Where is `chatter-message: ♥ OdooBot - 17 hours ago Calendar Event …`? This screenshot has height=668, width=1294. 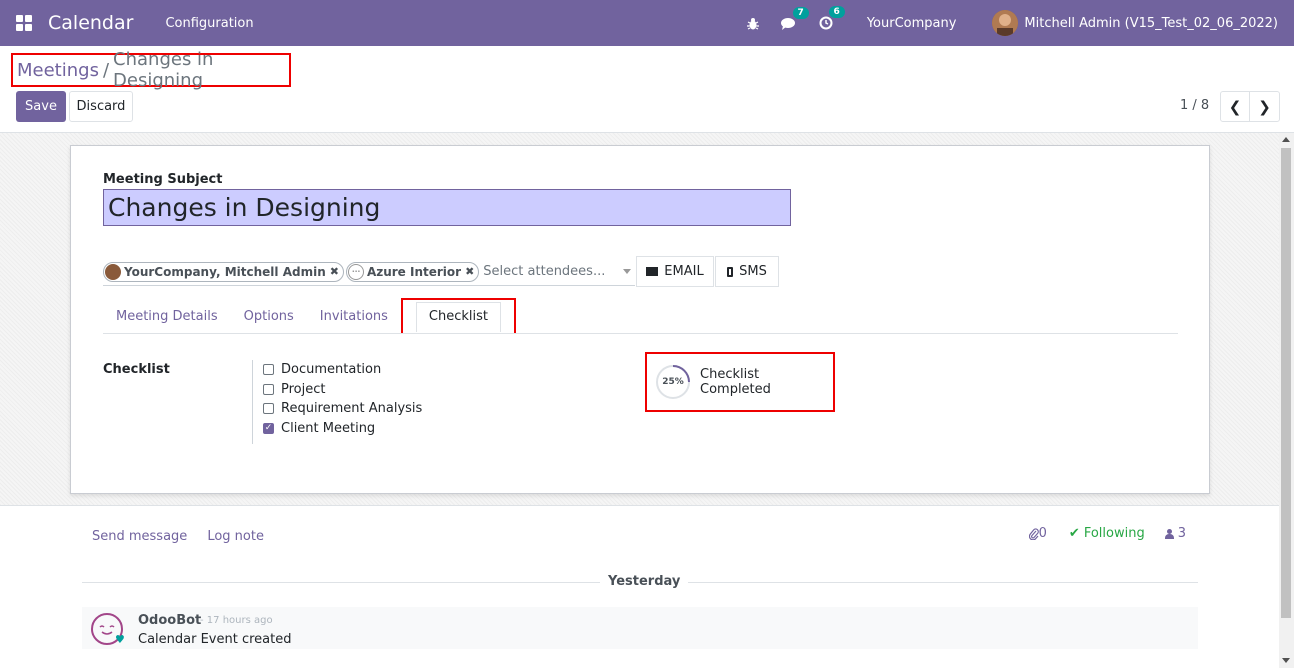
chatter-message: ♥ OdooBot - 17 hours ago Calendar Event … is located at coordinates (640, 628).